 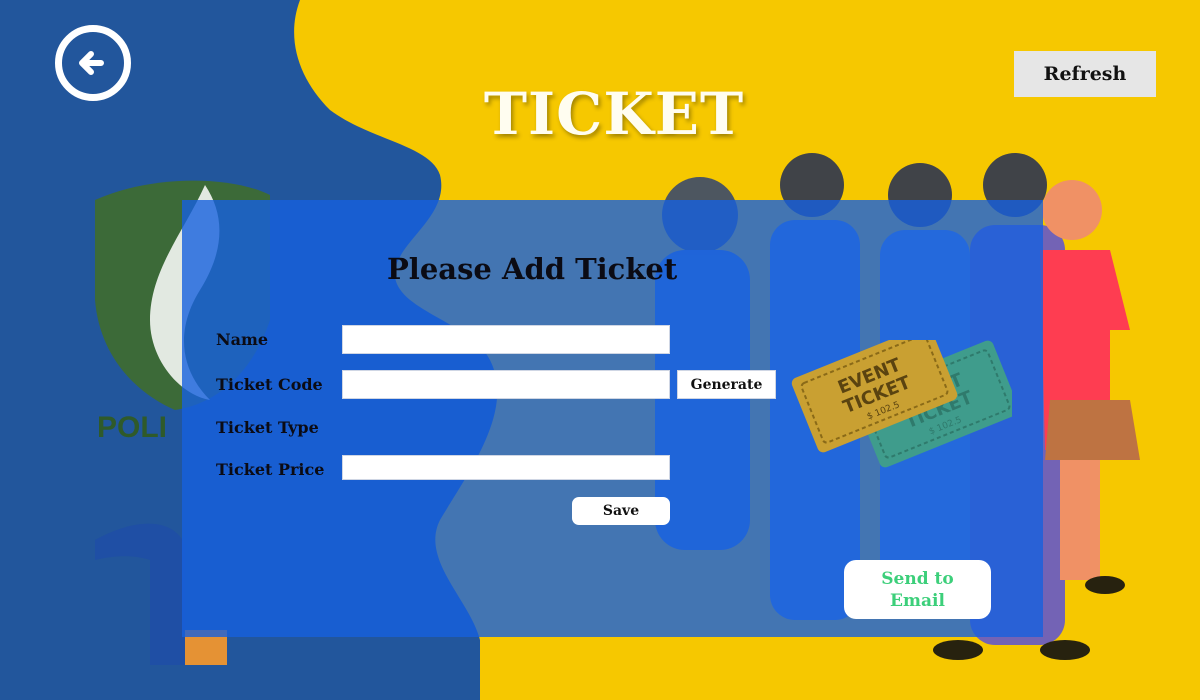 I want to click on generate-button: Generate, so click(x=726, y=384).